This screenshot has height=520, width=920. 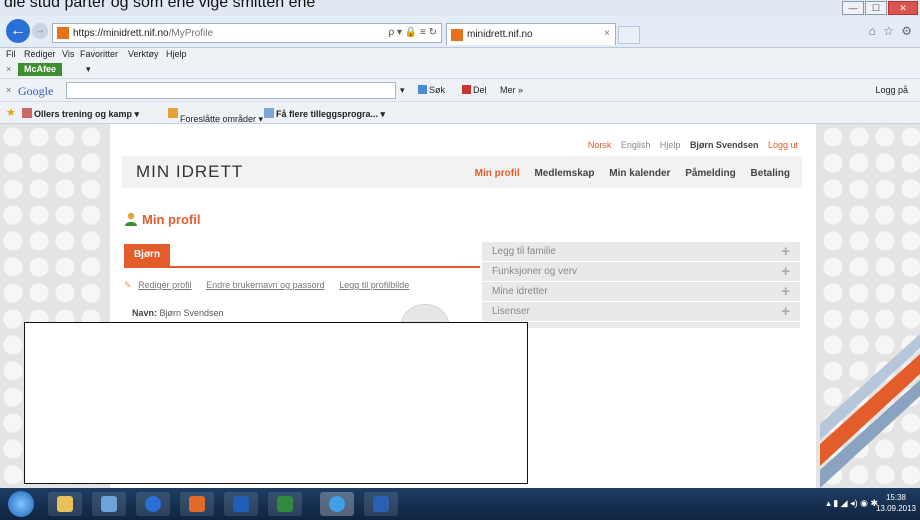 I want to click on browser-tab: minidrett.nif.no ×, so click(x=531, y=34).